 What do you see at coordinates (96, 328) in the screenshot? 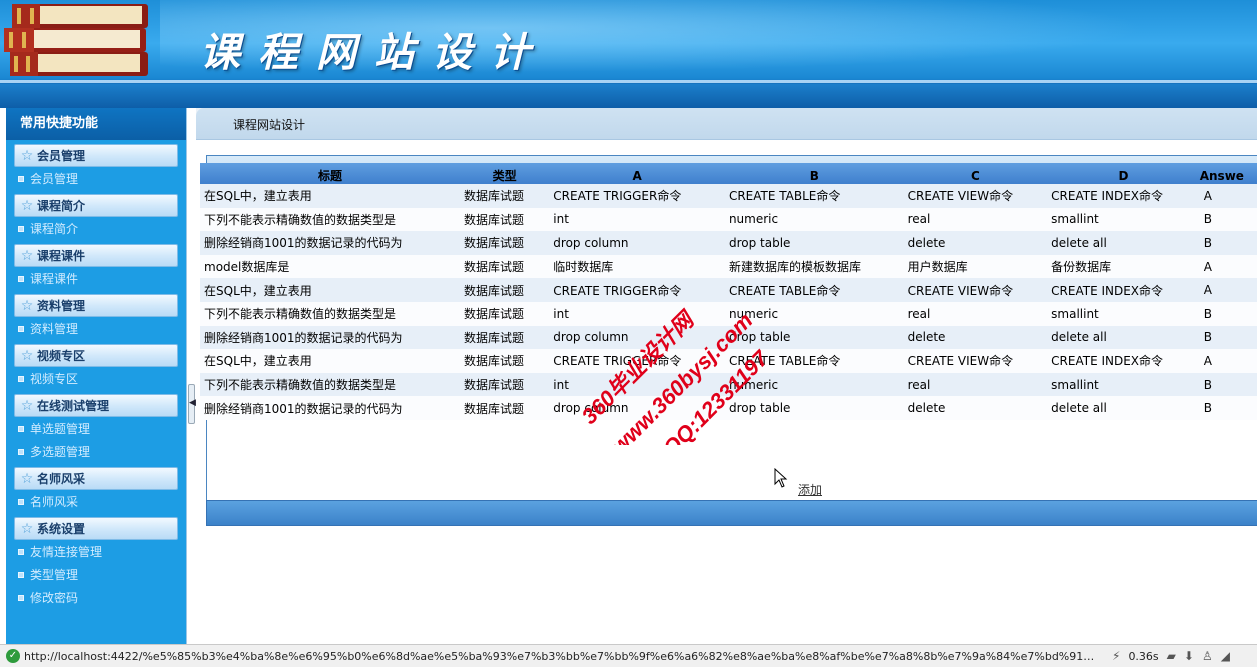
I see `sidebar-item: 资料管理` at bounding box center [96, 328].